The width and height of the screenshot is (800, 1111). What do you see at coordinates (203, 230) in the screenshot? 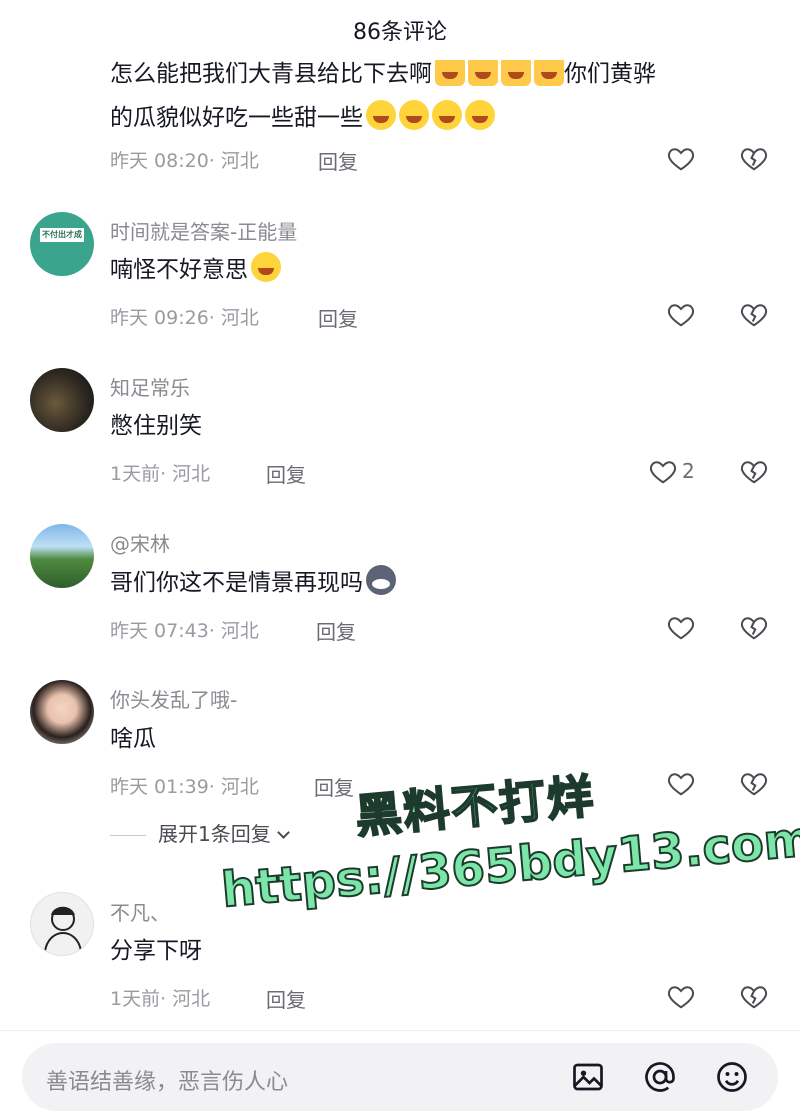
I see `username: 时间就是答案-正能量` at bounding box center [203, 230].